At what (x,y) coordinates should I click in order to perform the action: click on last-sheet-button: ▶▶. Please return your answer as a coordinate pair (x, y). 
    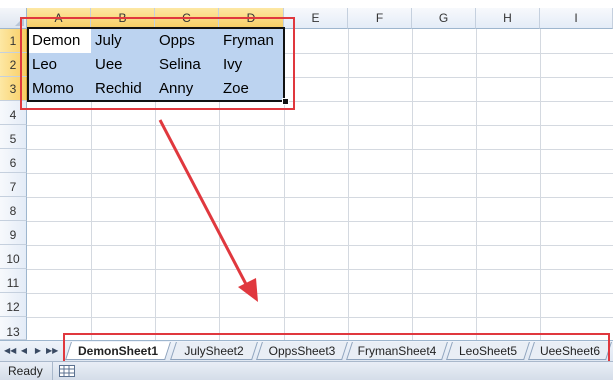
    Looking at the image, I should click on (52, 351).